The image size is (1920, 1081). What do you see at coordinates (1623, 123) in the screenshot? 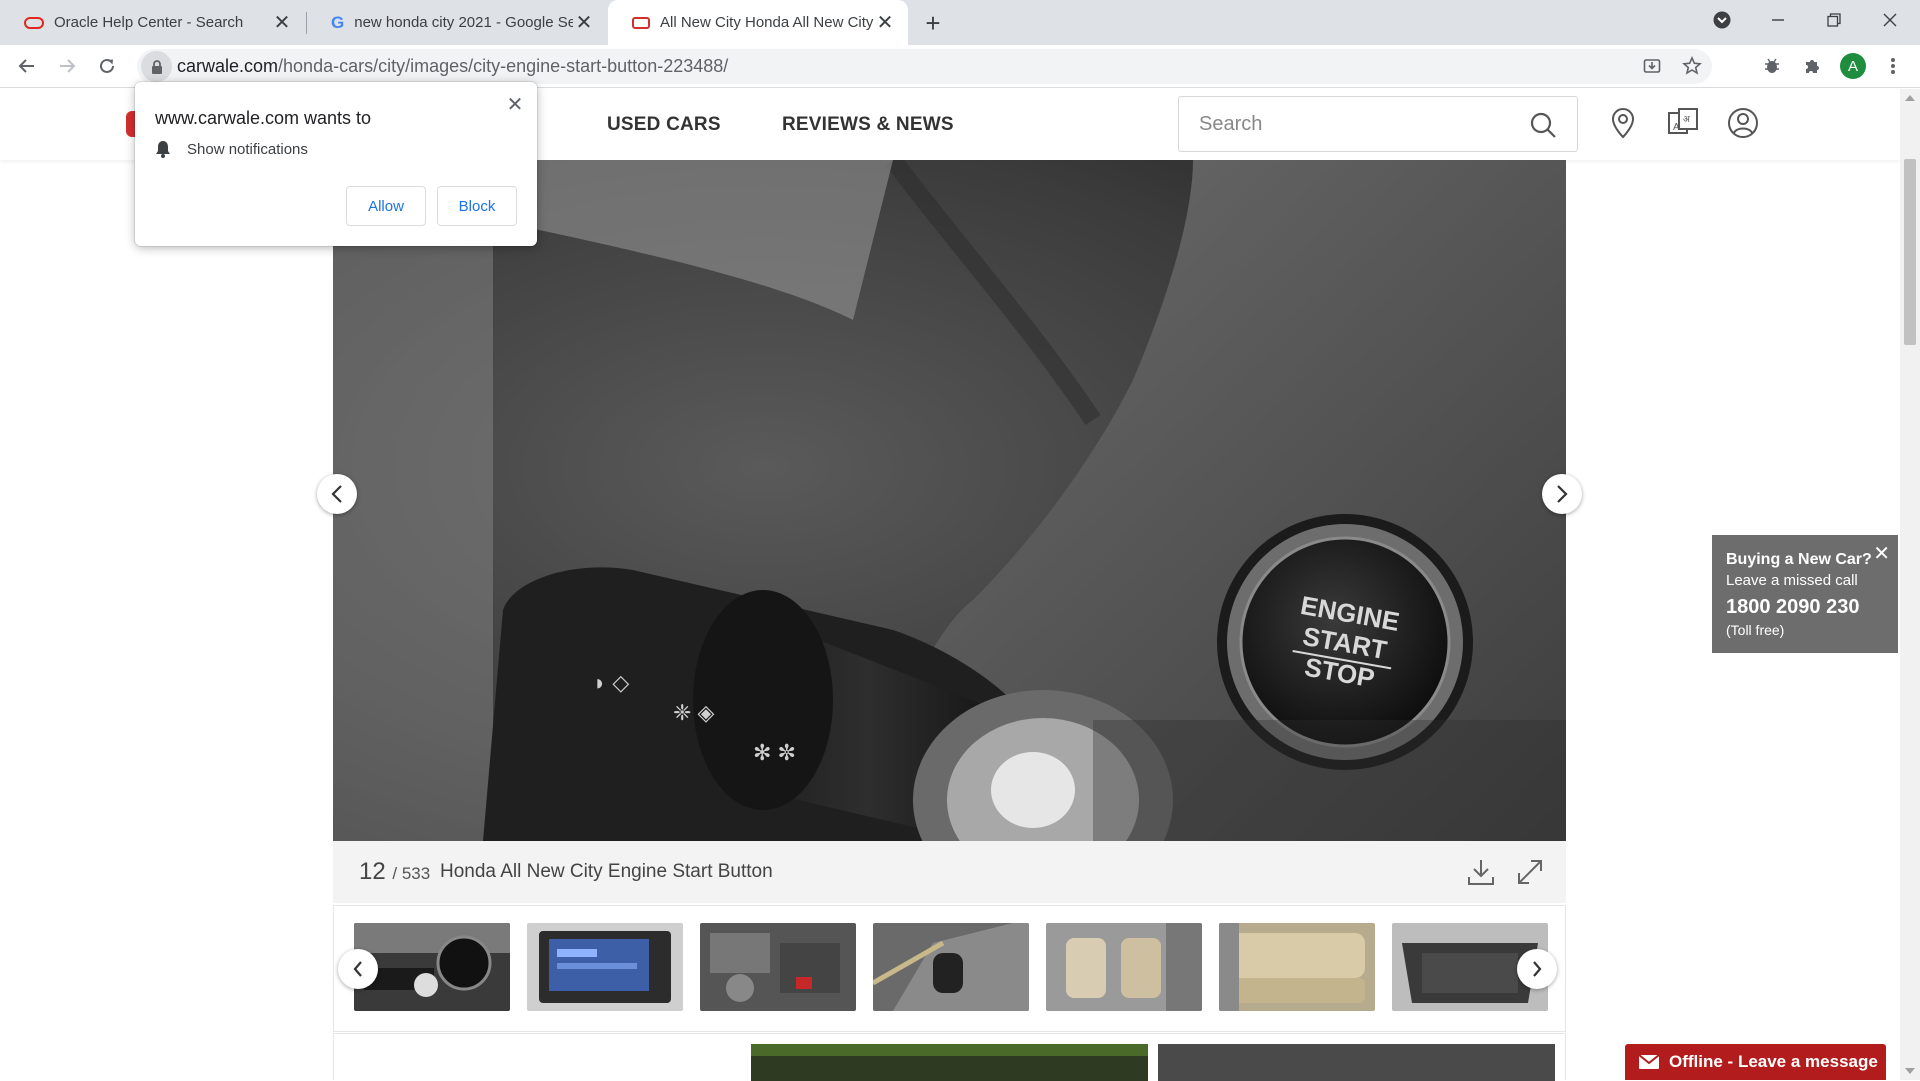
I see `location-pin-icon` at bounding box center [1623, 123].